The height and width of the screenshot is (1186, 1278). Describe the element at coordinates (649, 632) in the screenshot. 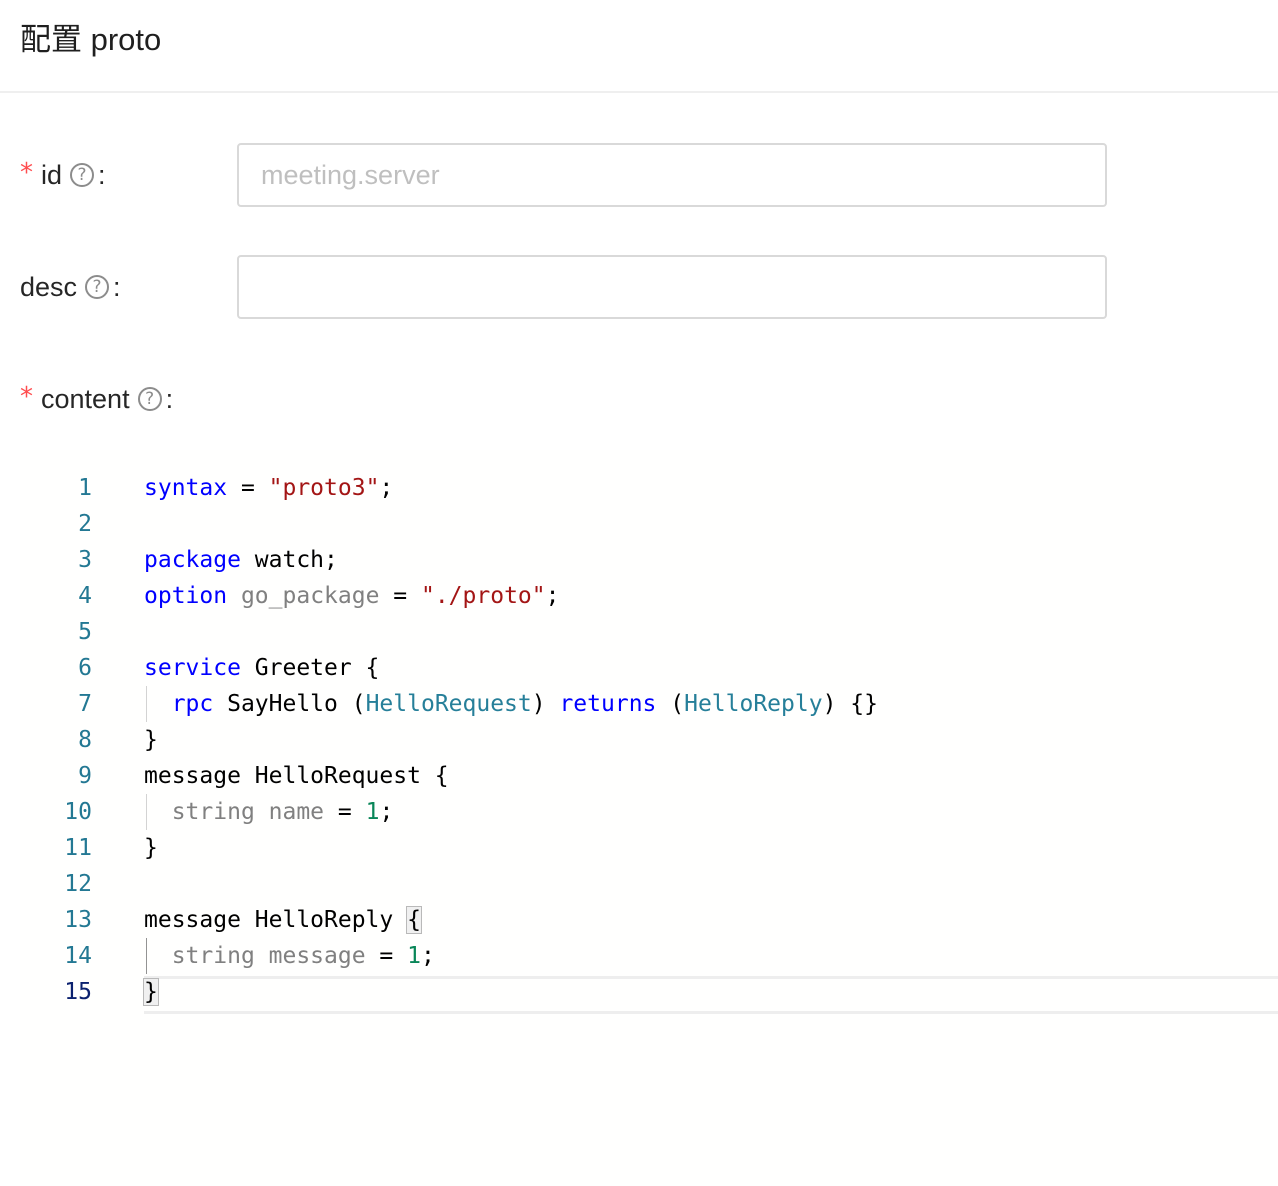

I see `code-line: 5` at that location.